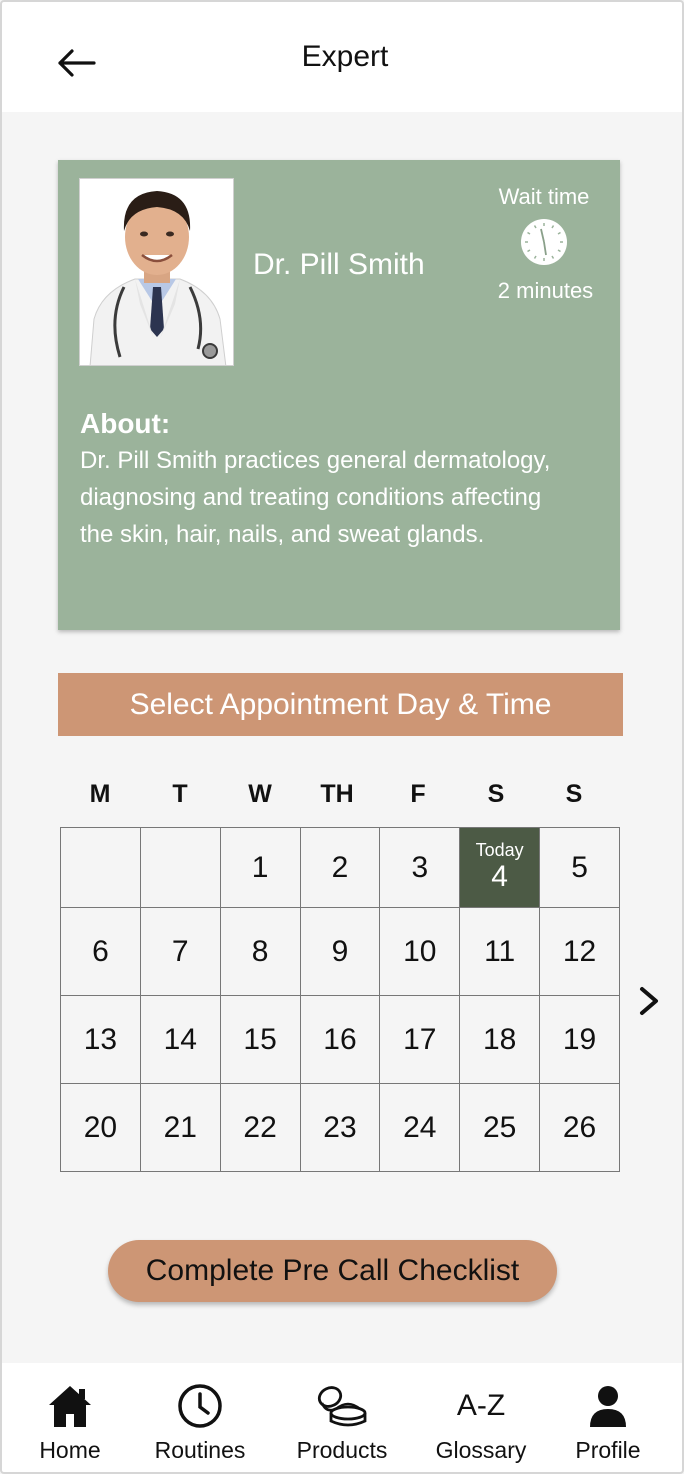 The image size is (684, 1474). Describe the element at coordinates (100, 951) in the screenshot. I see `calendar-day: 6` at that location.